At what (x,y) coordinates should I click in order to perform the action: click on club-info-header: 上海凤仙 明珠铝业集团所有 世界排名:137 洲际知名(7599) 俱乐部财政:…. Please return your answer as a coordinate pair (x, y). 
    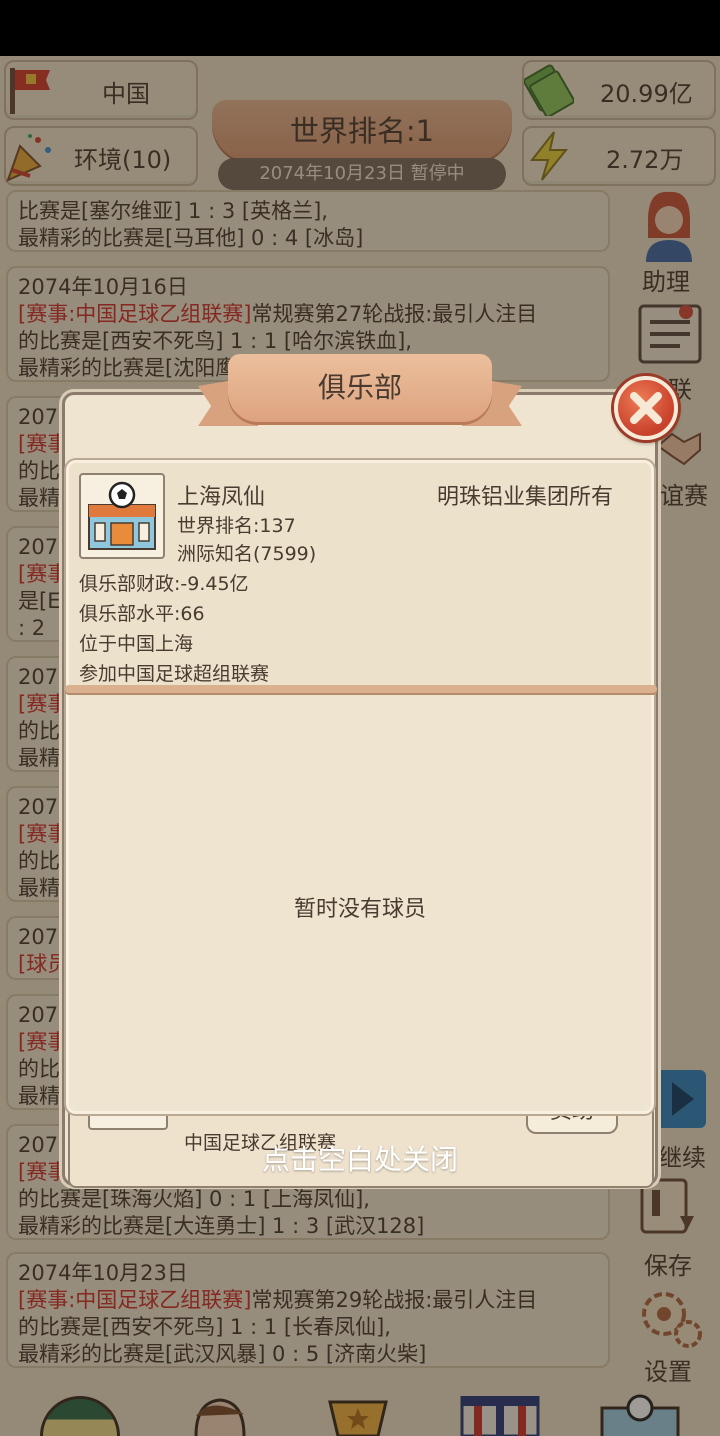
    Looking at the image, I should click on (360, 575).